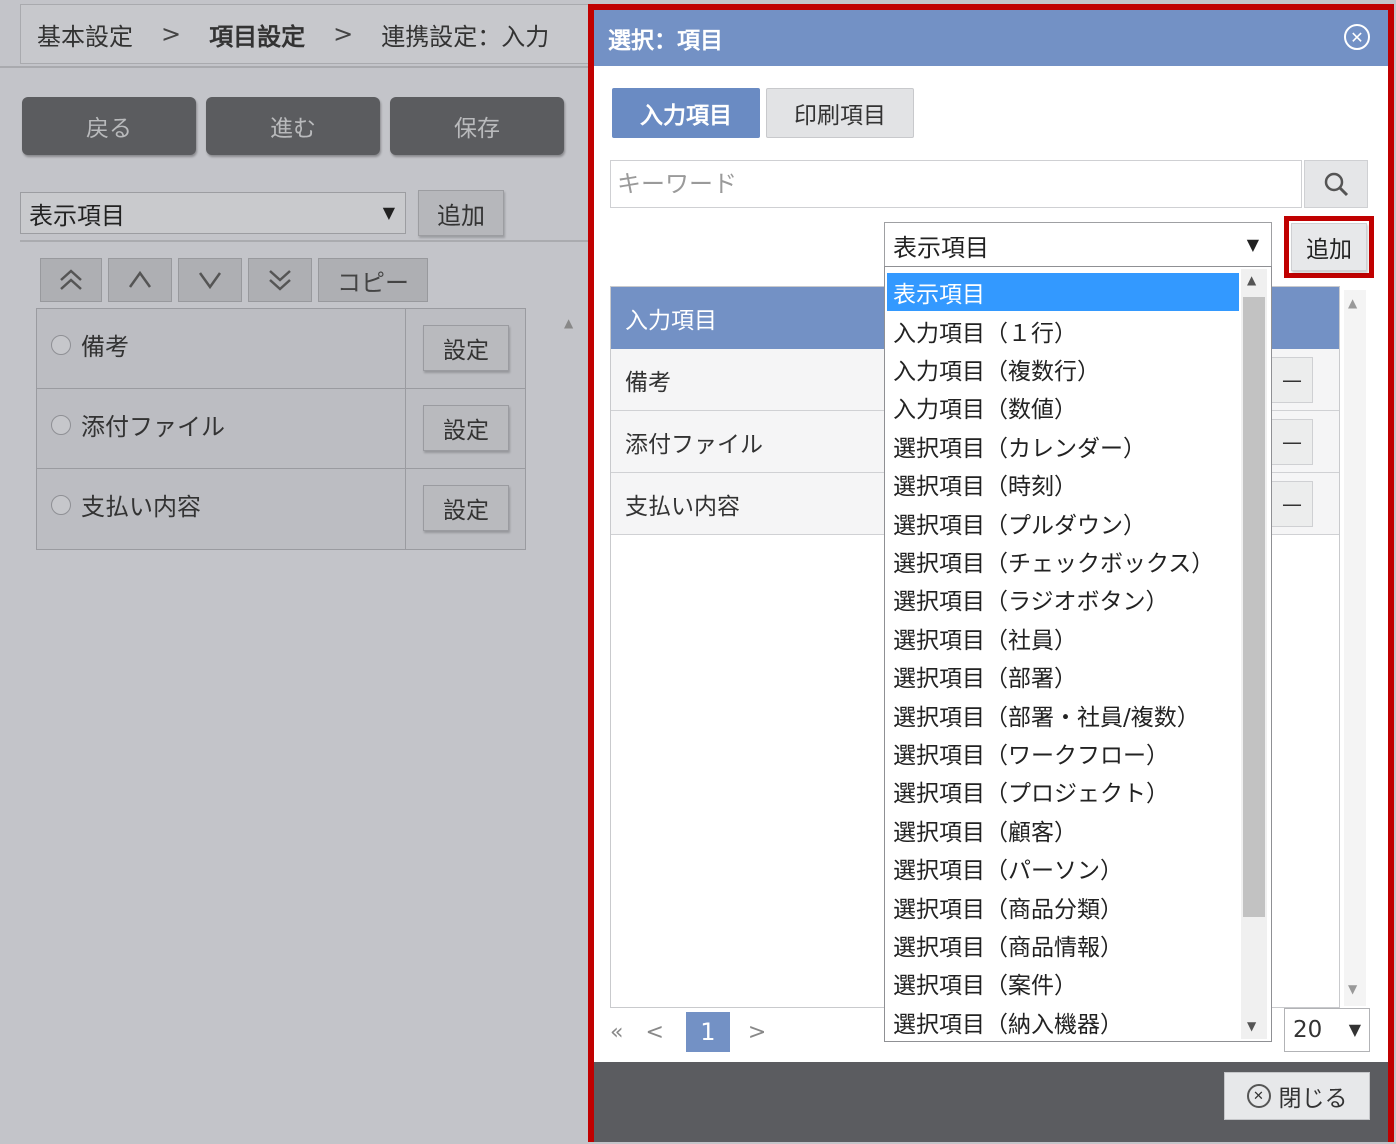  I want to click on breadcrumb: 基本設定 > 項目設定 > 連携設定：入力, so click(320, 34).